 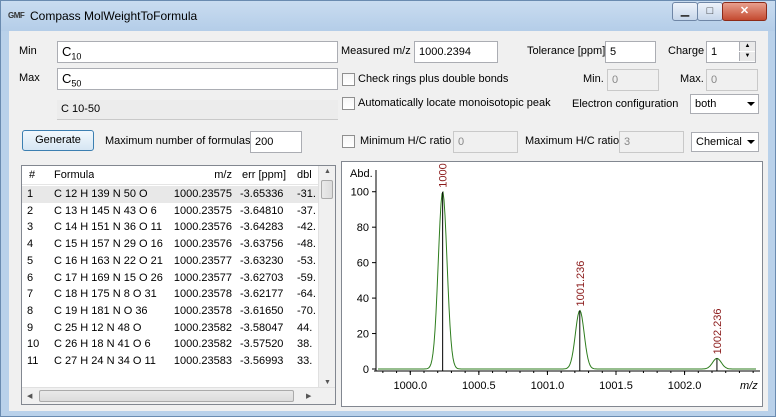 What do you see at coordinates (264, 175) in the screenshot?
I see `col-header-err: err [ppm]` at bounding box center [264, 175].